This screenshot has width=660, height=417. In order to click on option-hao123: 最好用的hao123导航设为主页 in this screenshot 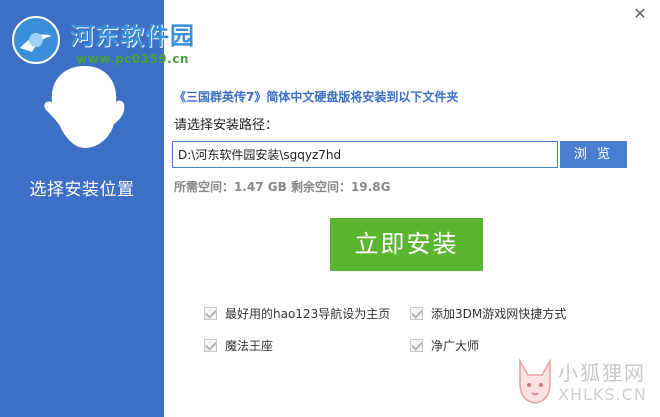, I will do `click(297, 313)`.